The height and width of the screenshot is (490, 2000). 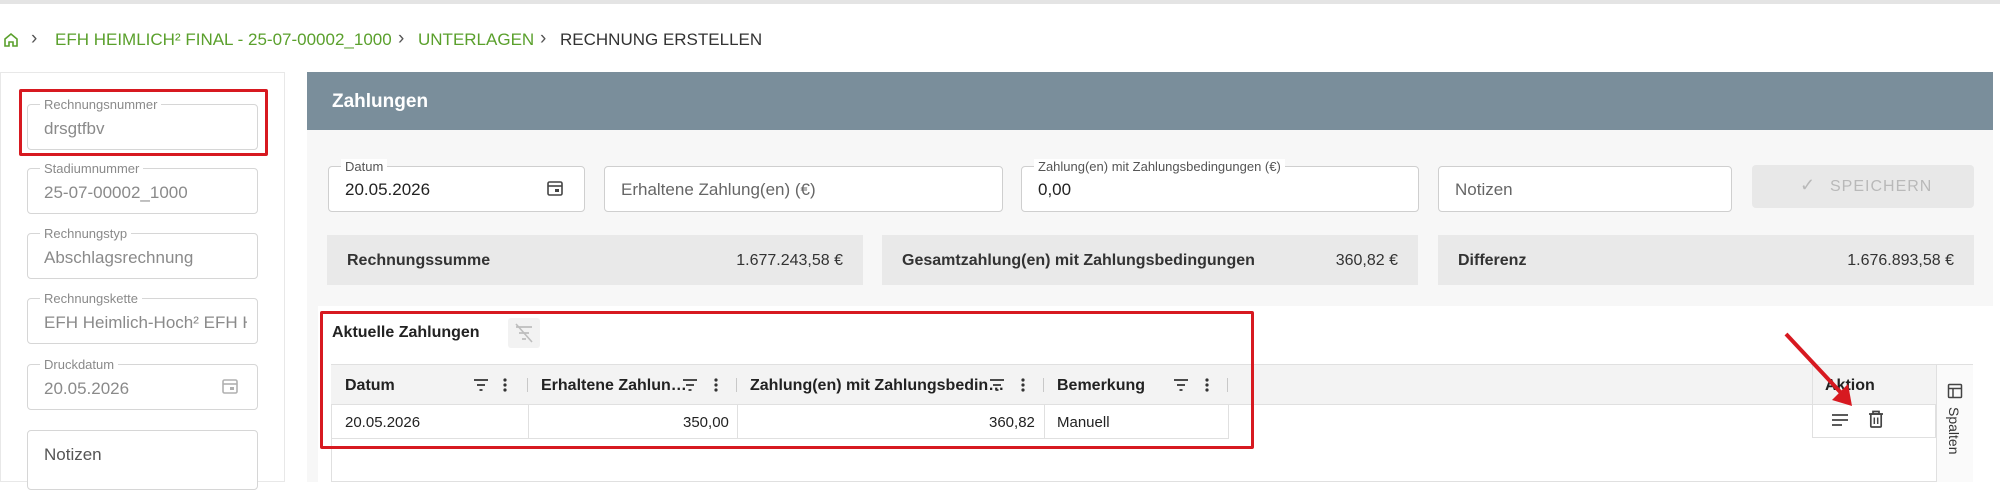 I want to click on received-payment-input: Erhaltene Zahlung(en) (€), so click(x=803, y=189).